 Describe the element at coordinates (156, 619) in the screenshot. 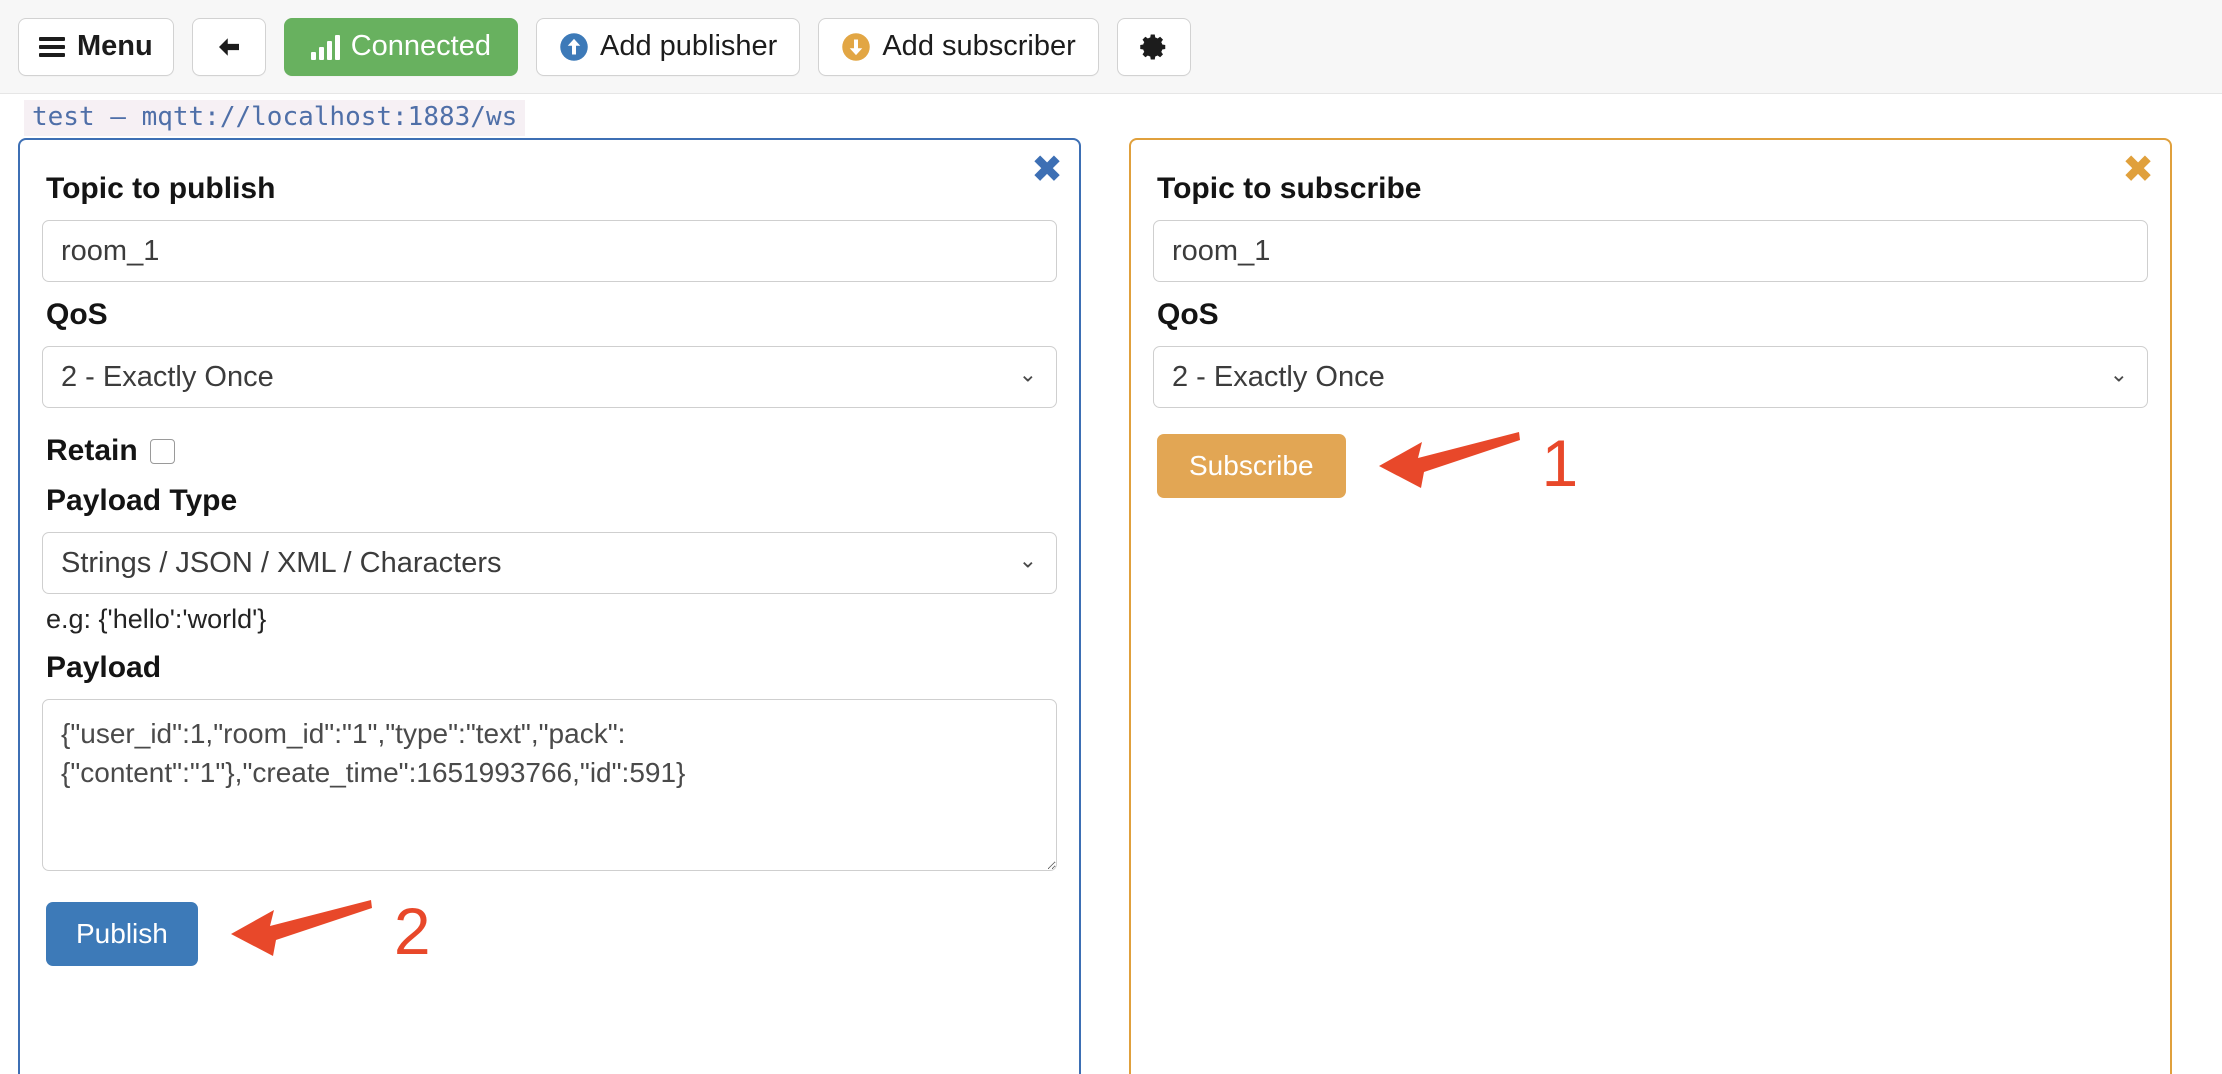

I see `publisher-payload-type-hint: e.g: {'hello':'world'}` at that location.